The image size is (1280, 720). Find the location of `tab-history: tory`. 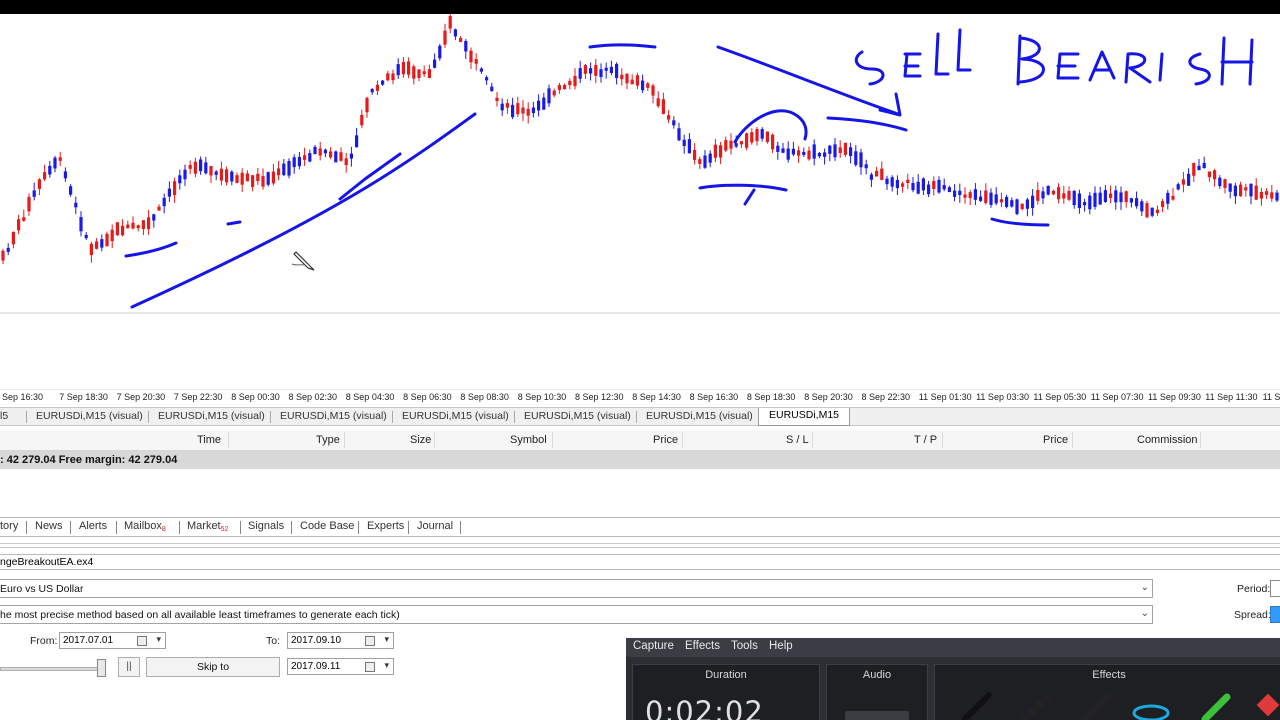

tab-history: tory is located at coordinates (9, 526).